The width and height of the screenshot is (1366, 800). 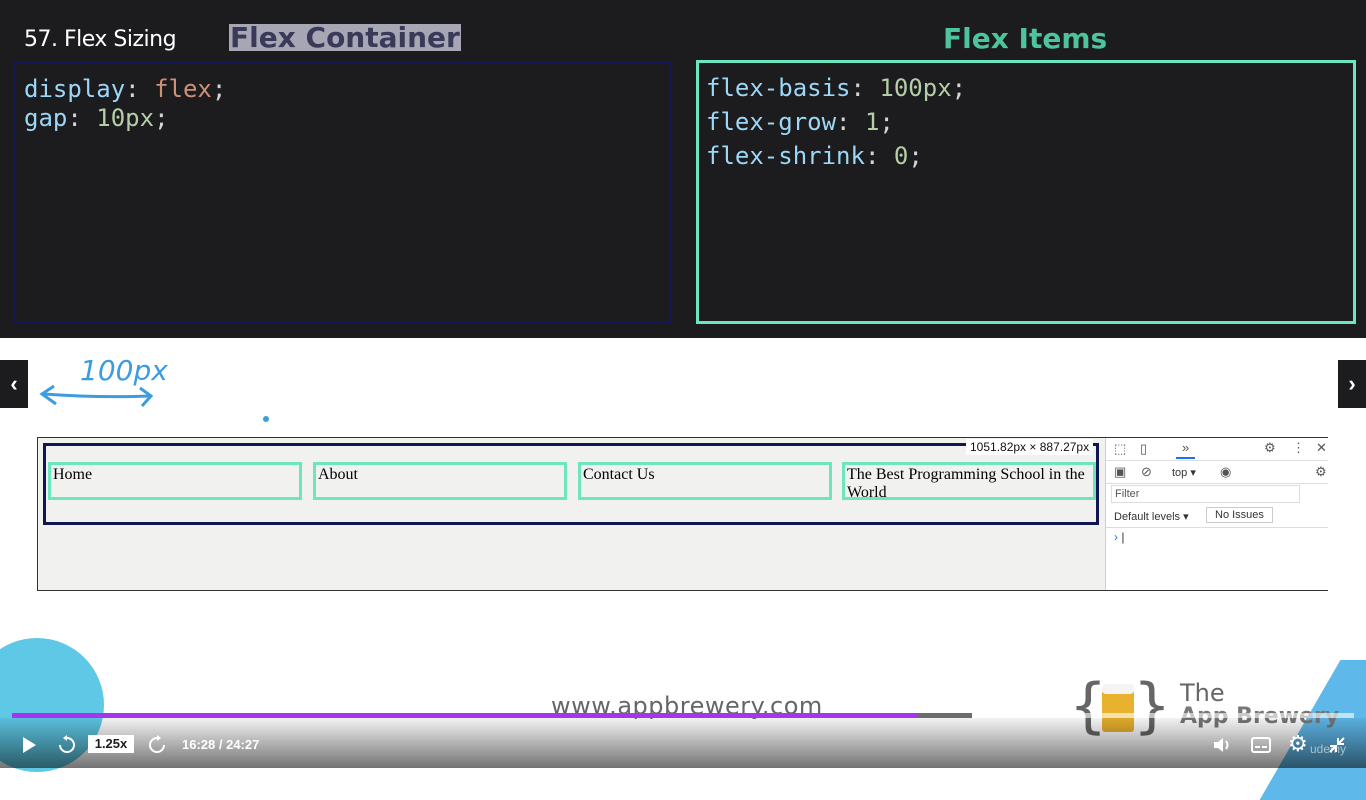 What do you see at coordinates (1025, 38) in the screenshot?
I see `flex-items-title: Flex Items` at bounding box center [1025, 38].